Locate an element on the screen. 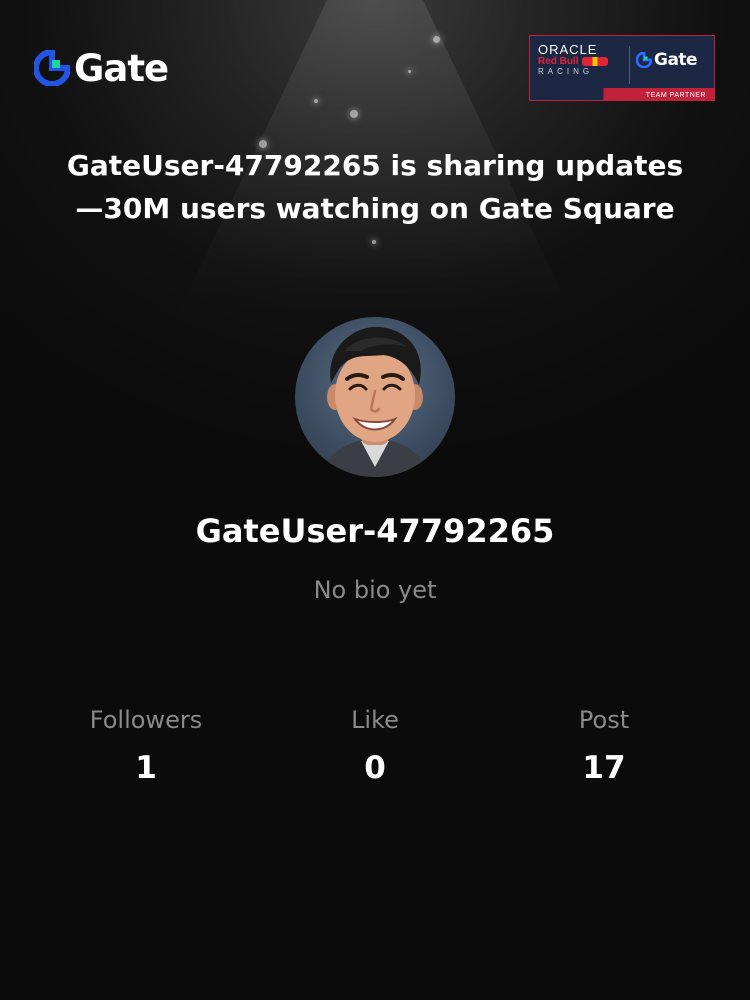 Image resolution: width=750 pixels, height=1000 pixels. headline-line-1: GateUser-47792265 is sharing updates is located at coordinates (375, 165).